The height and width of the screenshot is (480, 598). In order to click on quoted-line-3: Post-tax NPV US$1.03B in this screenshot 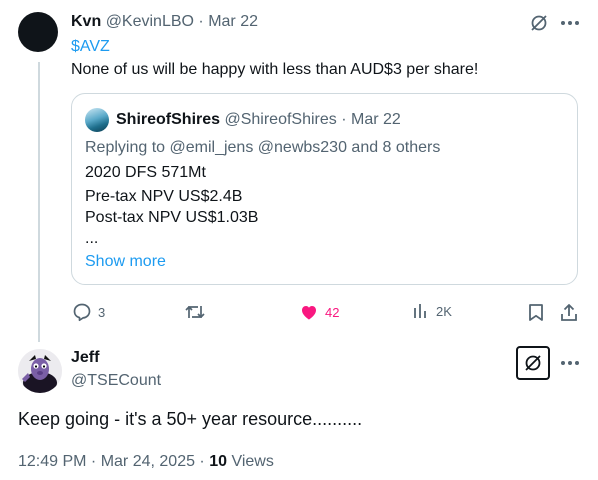, I will do `click(172, 217)`.